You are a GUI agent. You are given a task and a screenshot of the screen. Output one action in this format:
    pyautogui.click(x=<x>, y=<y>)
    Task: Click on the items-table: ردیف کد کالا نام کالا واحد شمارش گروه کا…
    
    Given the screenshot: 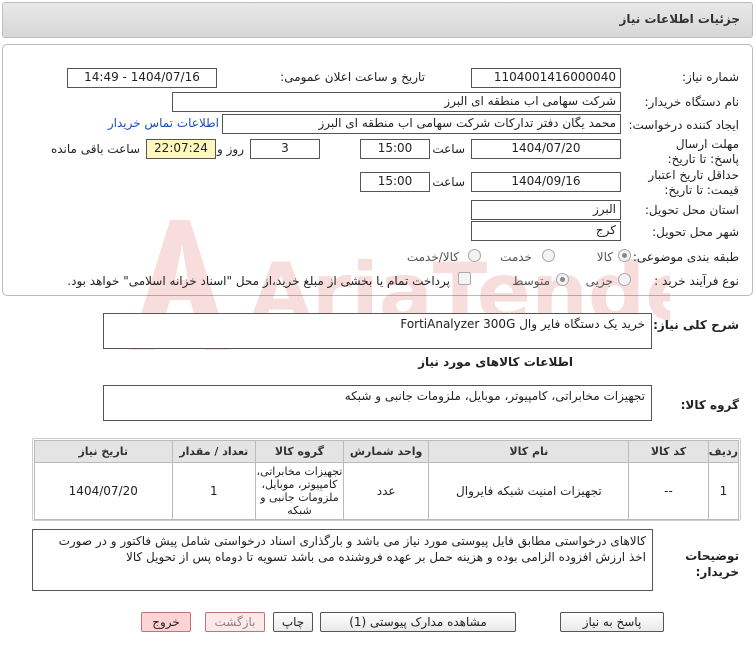 What is the action you would take?
    pyautogui.click(x=387, y=480)
    